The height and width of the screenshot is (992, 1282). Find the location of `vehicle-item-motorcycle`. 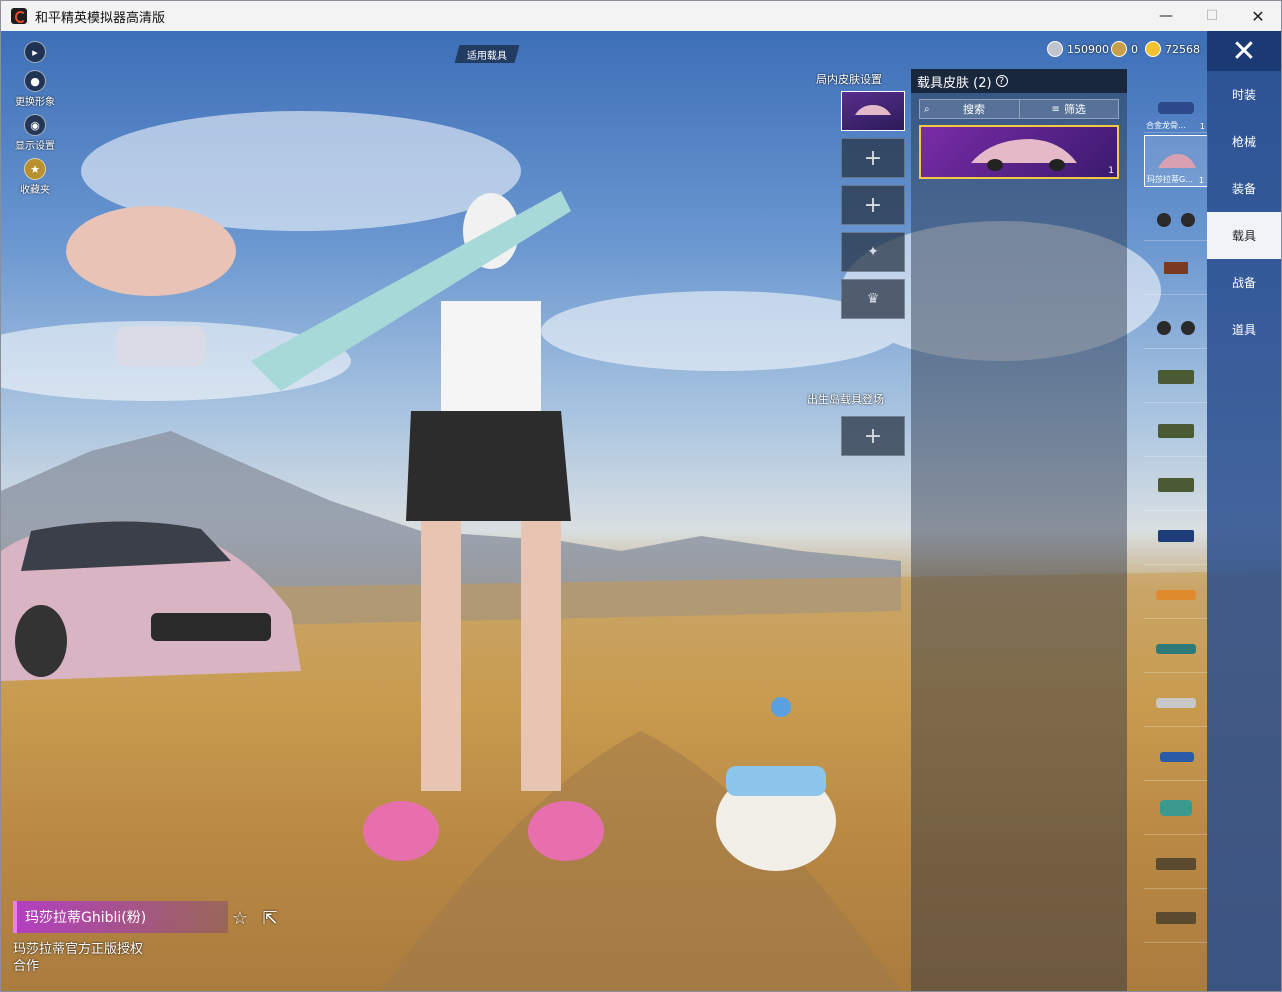

vehicle-item-motorcycle is located at coordinates (1176, 215).